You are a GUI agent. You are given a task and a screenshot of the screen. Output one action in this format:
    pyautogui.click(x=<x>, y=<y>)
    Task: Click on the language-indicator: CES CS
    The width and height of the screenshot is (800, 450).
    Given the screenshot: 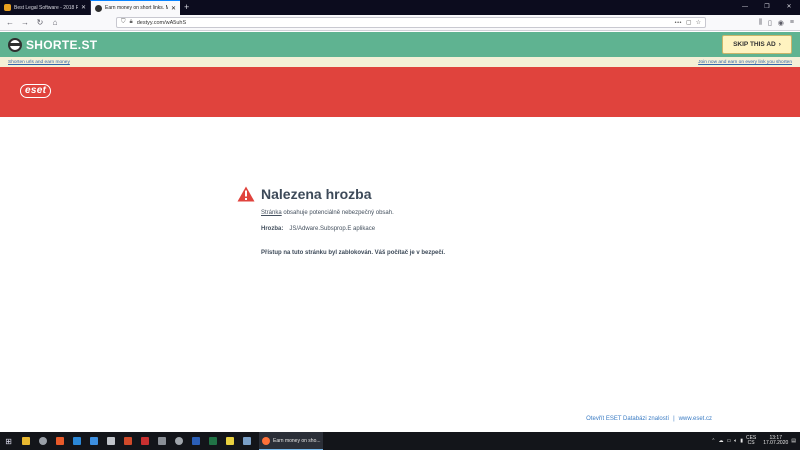 What is the action you would take?
    pyautogui.click(x=751, y=441)
    